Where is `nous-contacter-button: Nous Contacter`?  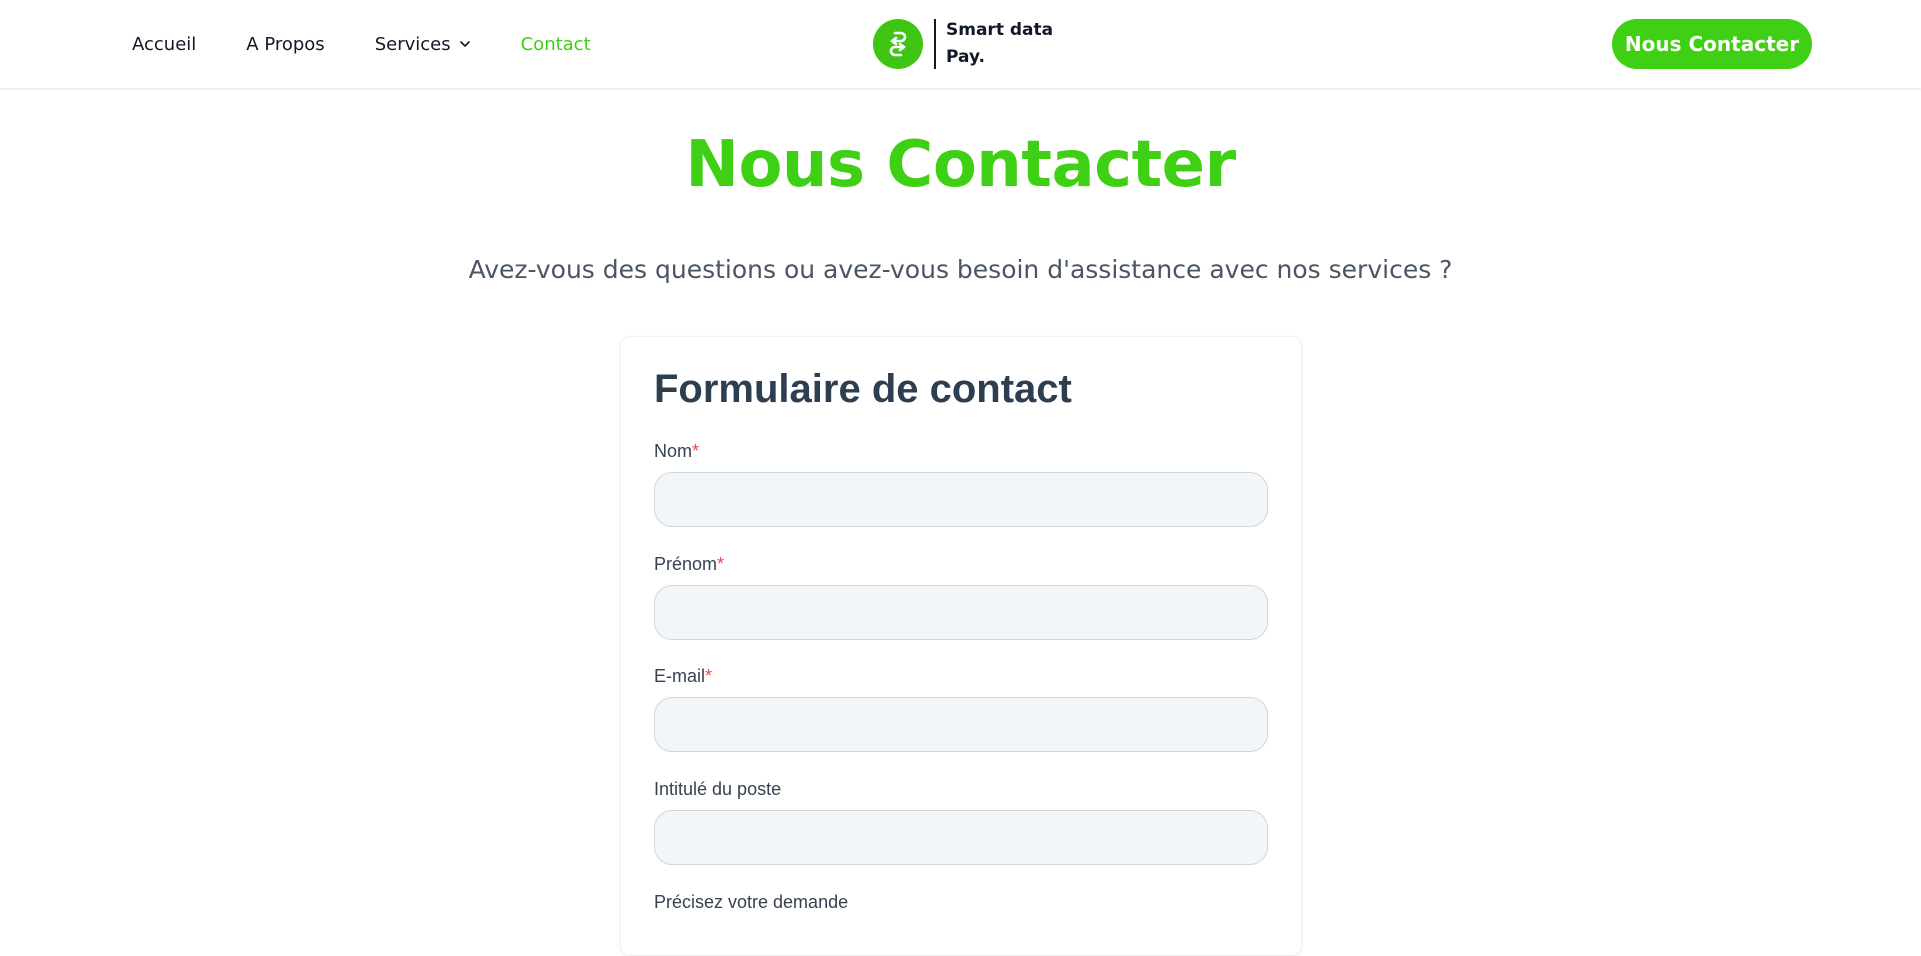 nous-contacter-button: Nous Contacter is located at coordinates (1712, 44).